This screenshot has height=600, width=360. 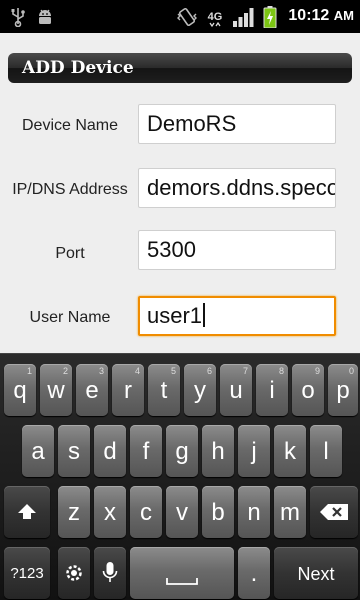 I want to click on key-g: g, so click(x=182, y=451).